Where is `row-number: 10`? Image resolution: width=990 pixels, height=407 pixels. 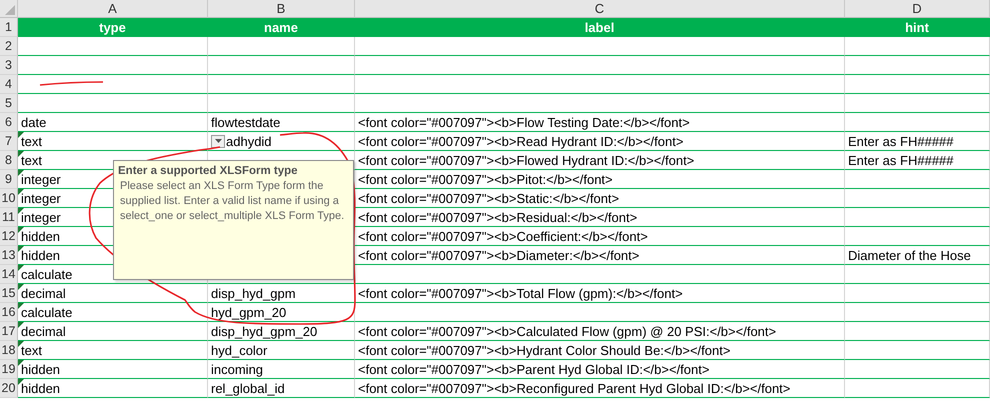 row-number: 10 is located at coordinates (9, 198).